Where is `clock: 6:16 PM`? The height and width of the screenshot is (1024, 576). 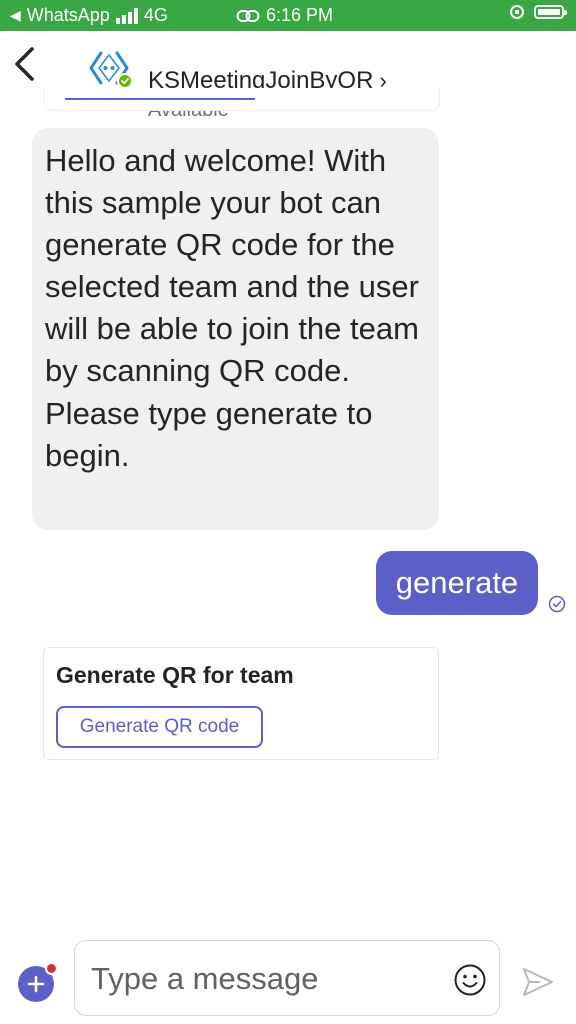
clock: 6:16 PM is located at coordinates (300, 15).